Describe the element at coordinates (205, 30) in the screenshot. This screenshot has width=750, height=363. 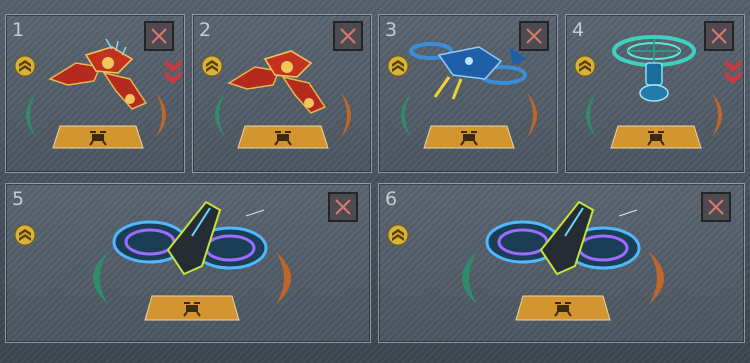
I see `slot-number: 2` at that location.